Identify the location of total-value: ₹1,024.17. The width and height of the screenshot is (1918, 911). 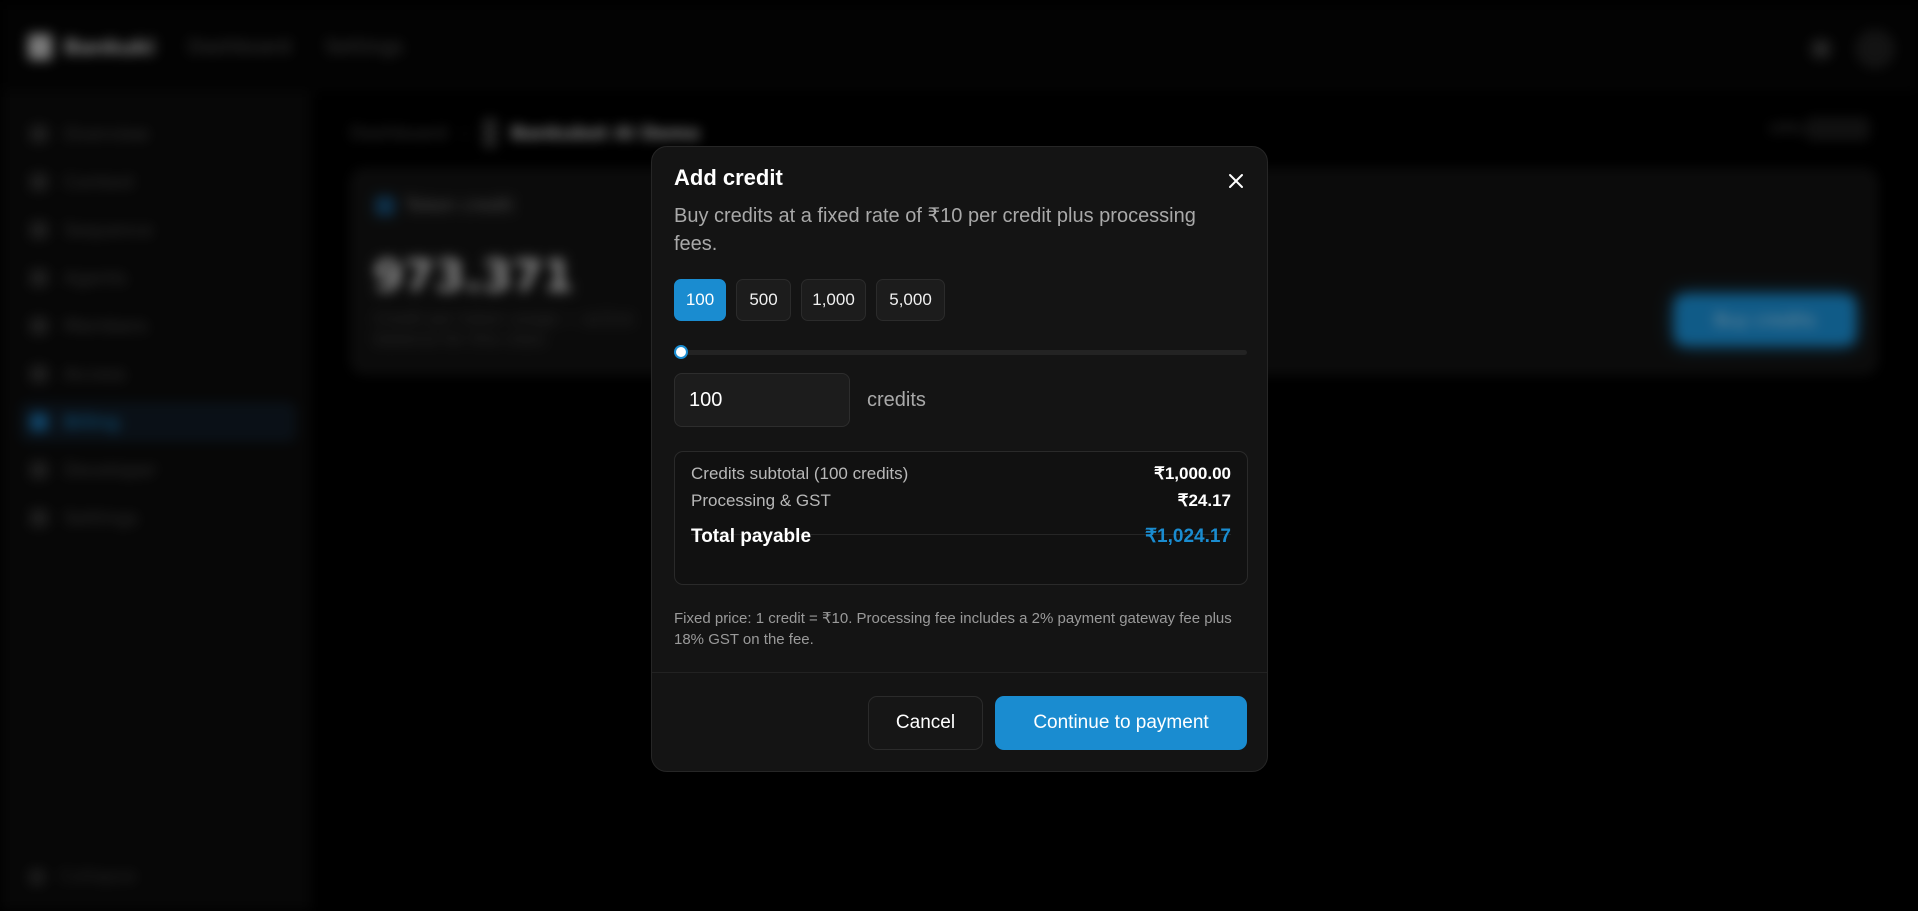
(1187, 536).